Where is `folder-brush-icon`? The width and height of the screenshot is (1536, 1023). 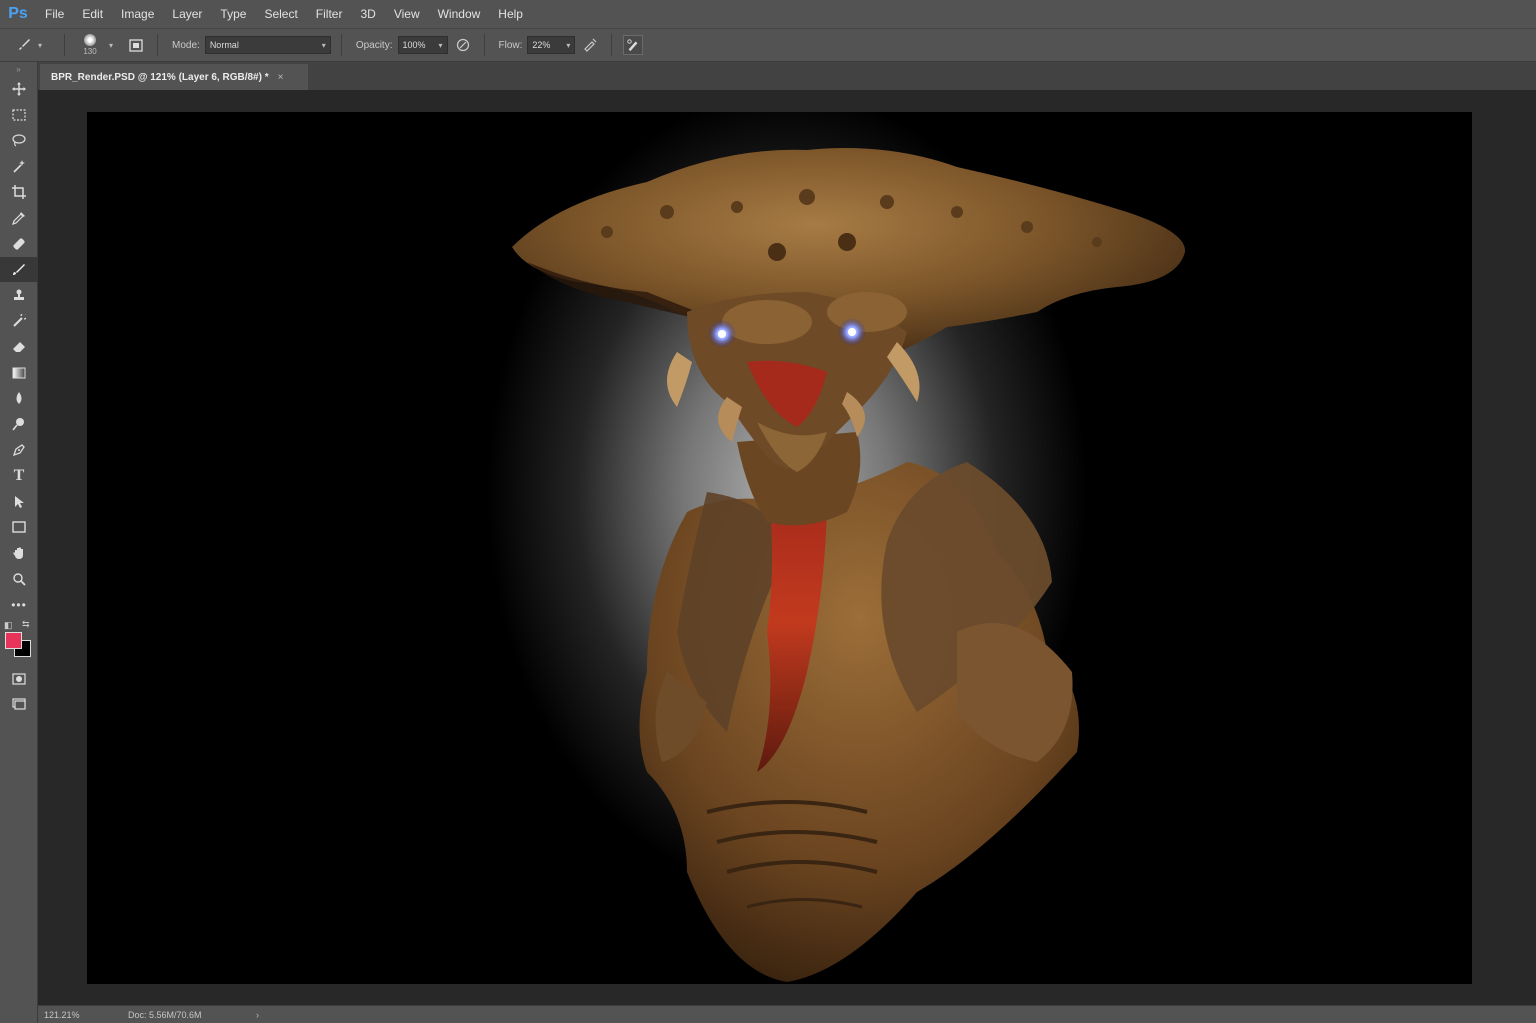
folder-brush-icon is located at coordinates (136, 45).